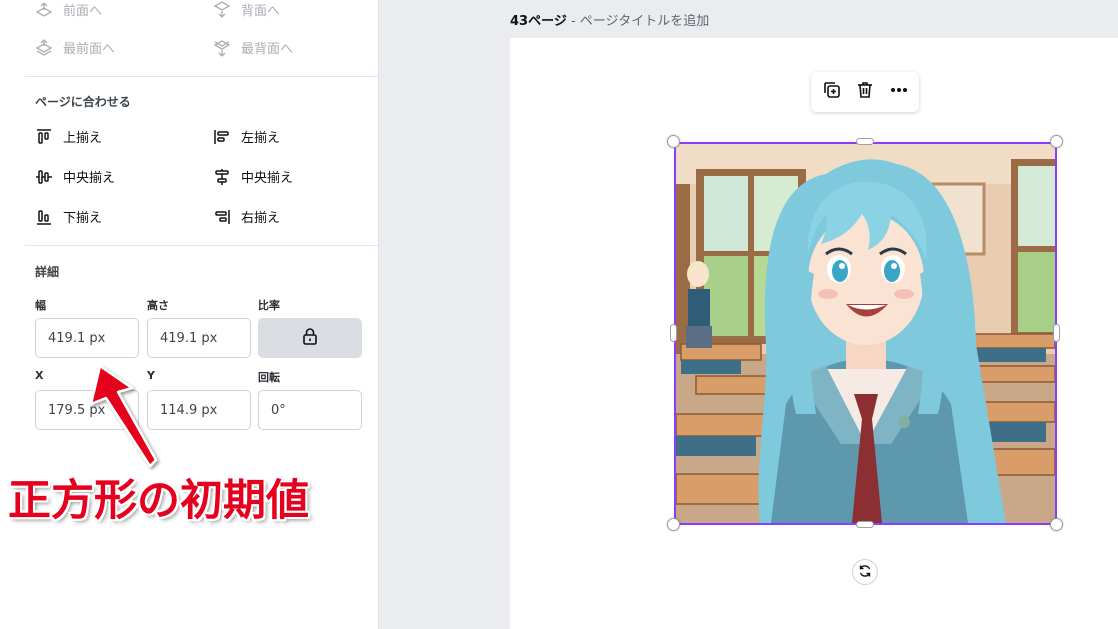 The image size is (1118, 629). Describe the element at coordinates (44, 177) in the screenshot. I see `align-middle-icon` at that location.